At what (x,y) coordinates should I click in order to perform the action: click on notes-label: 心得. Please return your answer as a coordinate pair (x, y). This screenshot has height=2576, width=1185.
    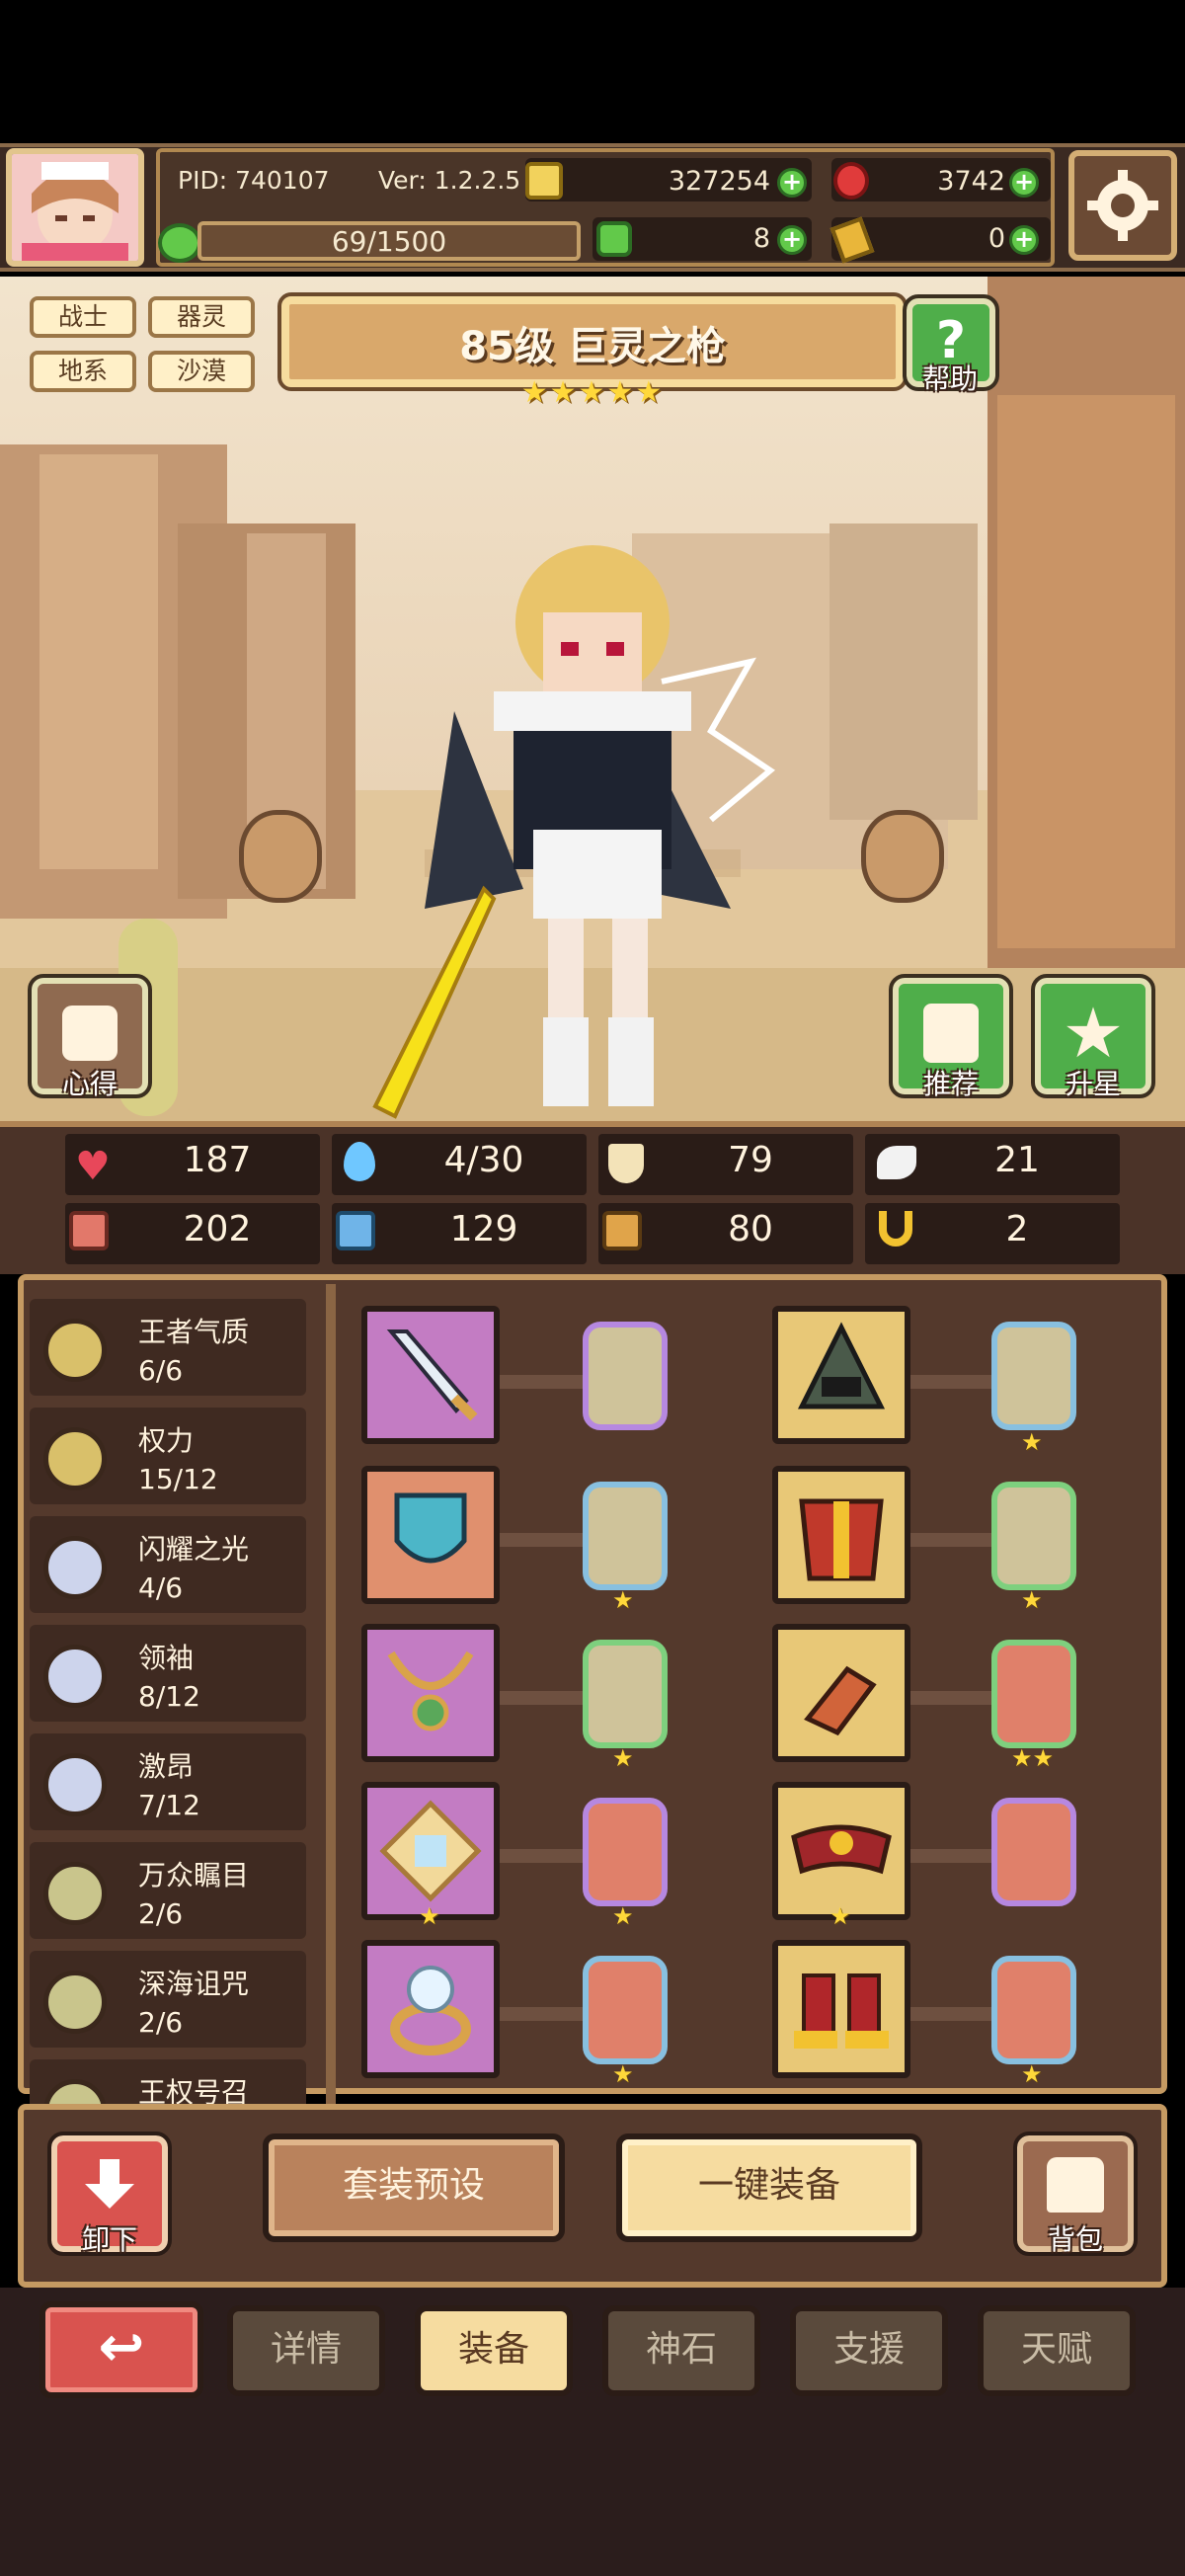
    Looking at the image, I should click on (89, 1084).